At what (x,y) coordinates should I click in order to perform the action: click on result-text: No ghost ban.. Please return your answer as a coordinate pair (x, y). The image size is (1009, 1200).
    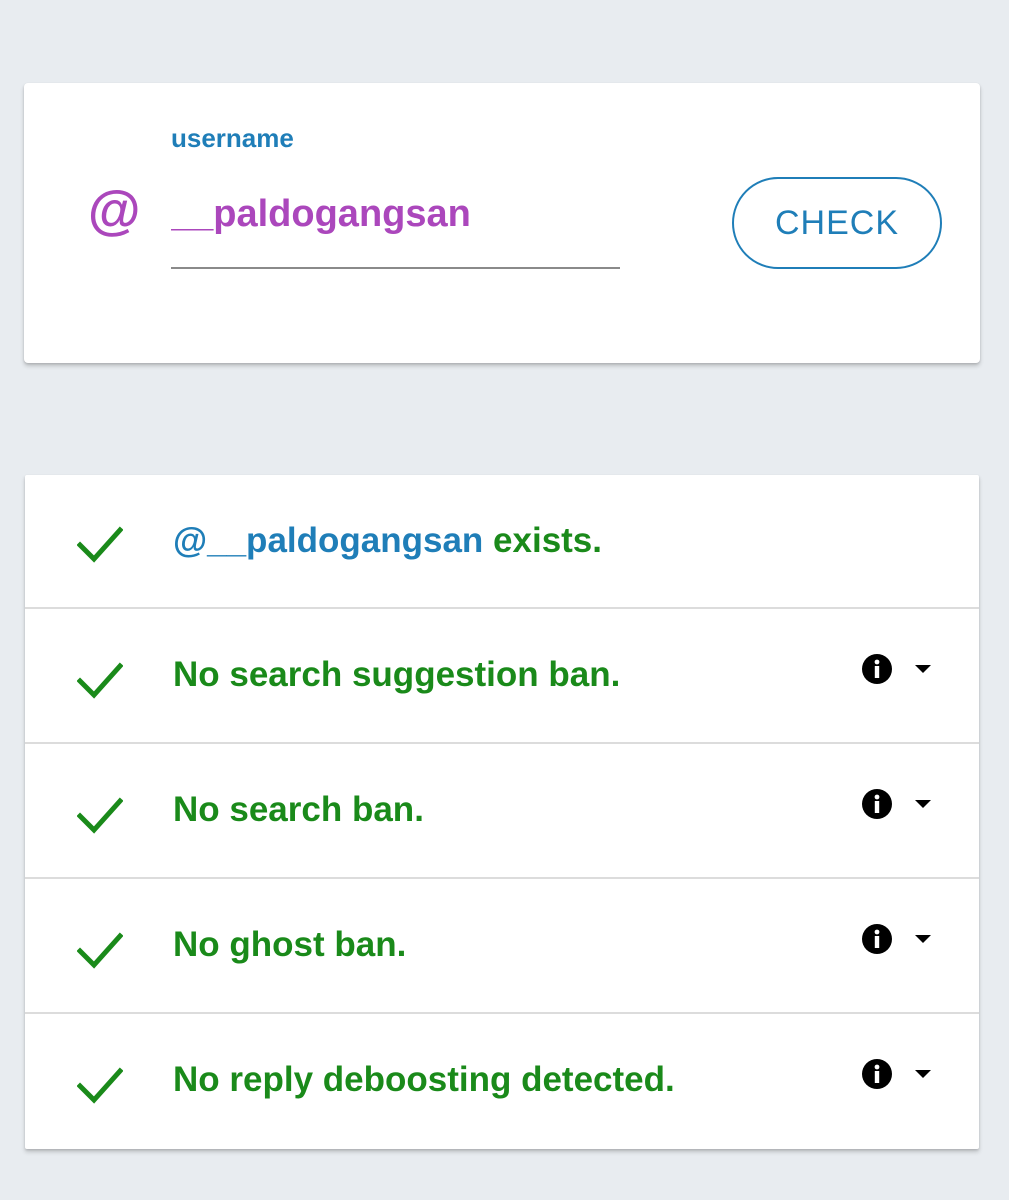
    Looking at the image, I should click on (290, 944).